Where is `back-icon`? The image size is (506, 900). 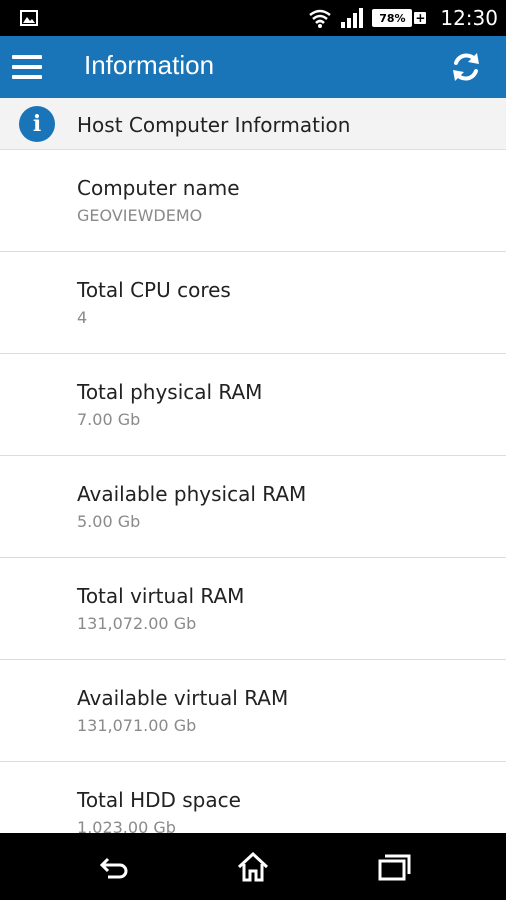 back-icon is located at coordinates (114, 867).